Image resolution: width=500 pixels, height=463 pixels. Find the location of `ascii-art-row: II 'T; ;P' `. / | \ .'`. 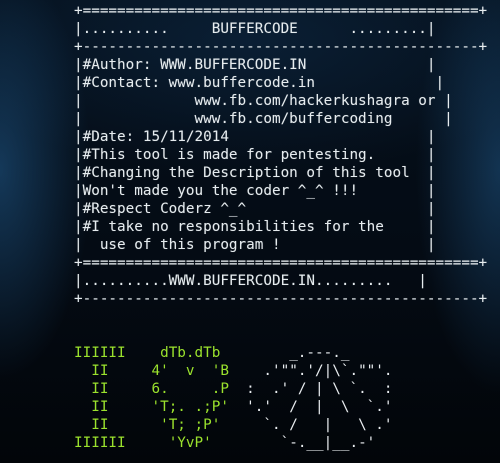

ascii-art-row: II 'T; ;P' `. / | \ .' is located at coordinates (233, 425).